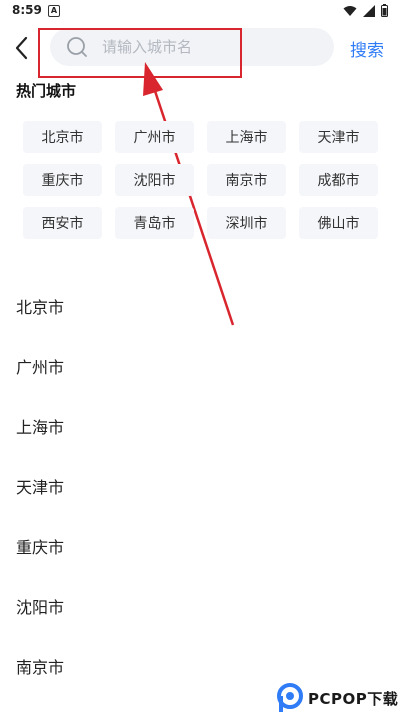 Image resolution: width=400 pixels, height=720 pixels. Describe the element at coordinates (200, 308) in the screenshot. I see `city-list-item: 北京市` at that location.